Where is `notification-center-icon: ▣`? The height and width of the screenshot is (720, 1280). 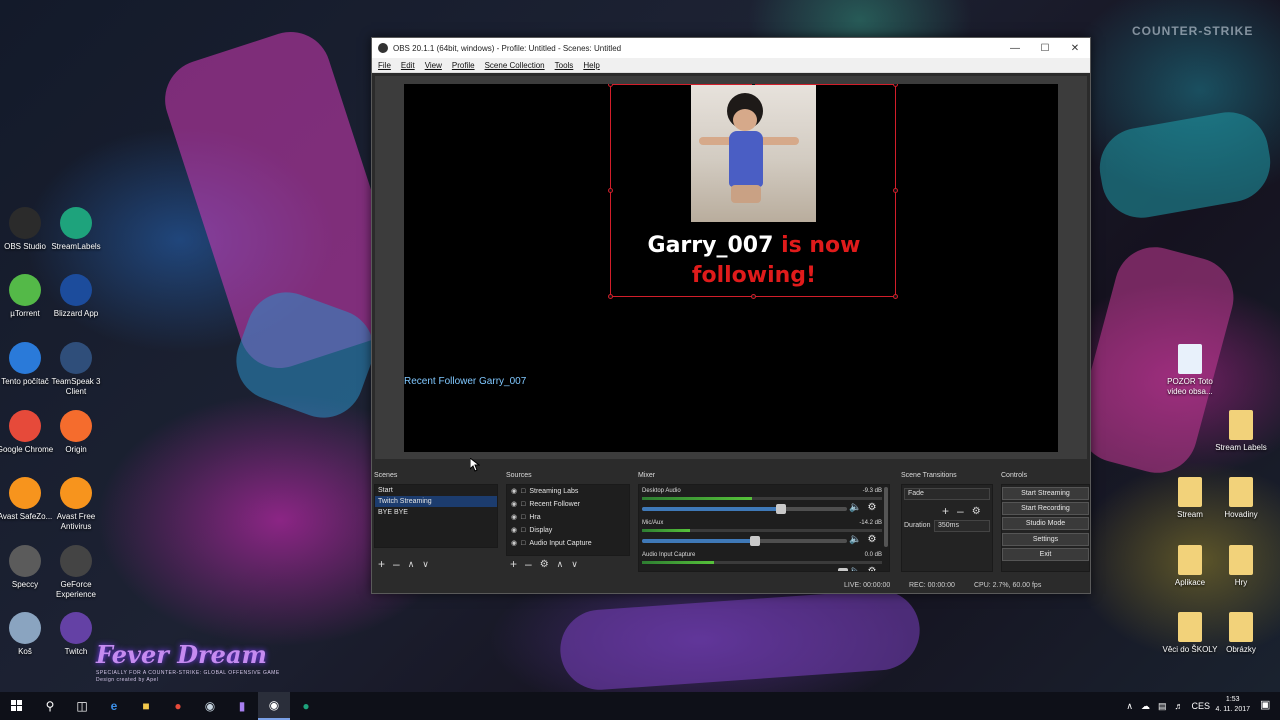 notification-center-icon: ▣ is located at coordinates (1267, 705).